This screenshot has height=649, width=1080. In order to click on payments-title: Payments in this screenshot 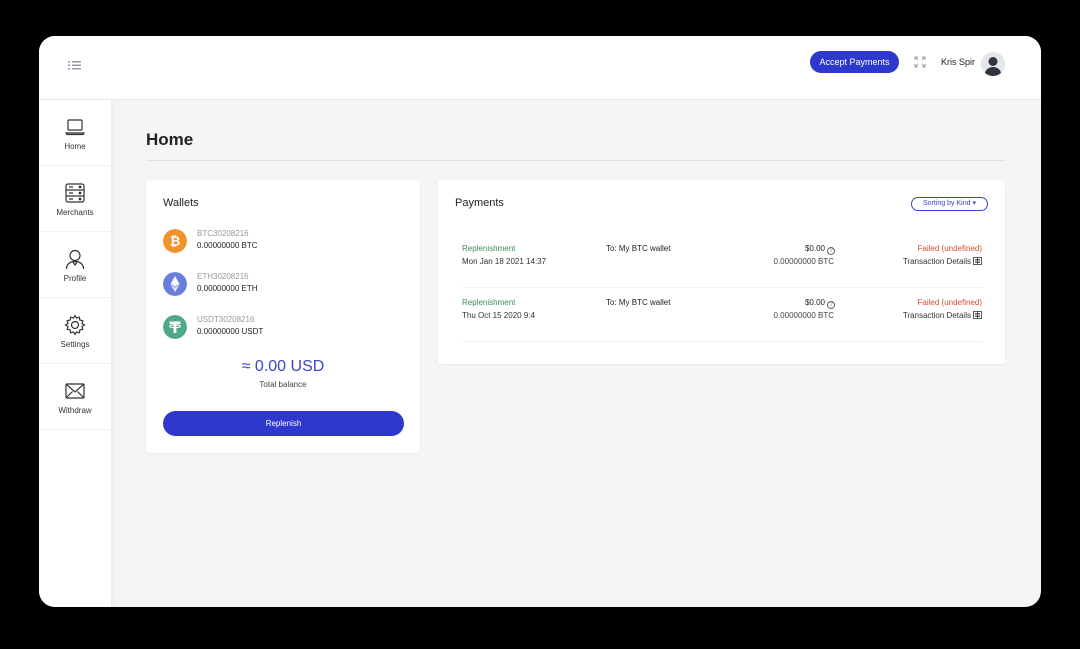, I will do `click(479, 203)`.